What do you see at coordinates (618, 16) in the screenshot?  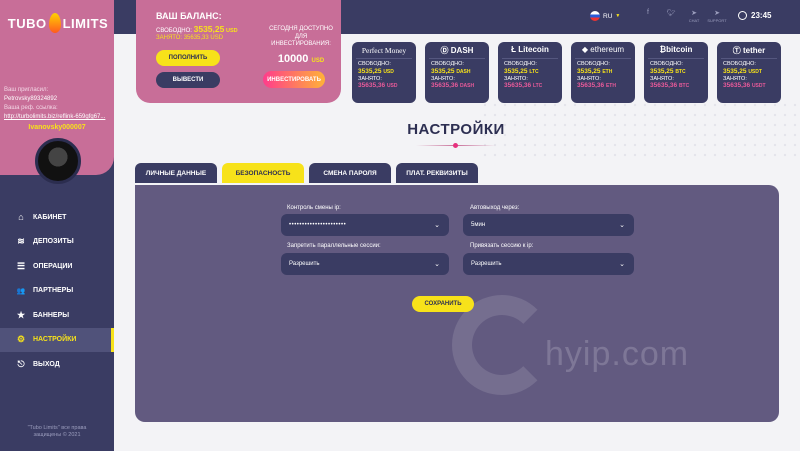 I see `chevron-down-icon: ▼` at bounding box center [618, 16].